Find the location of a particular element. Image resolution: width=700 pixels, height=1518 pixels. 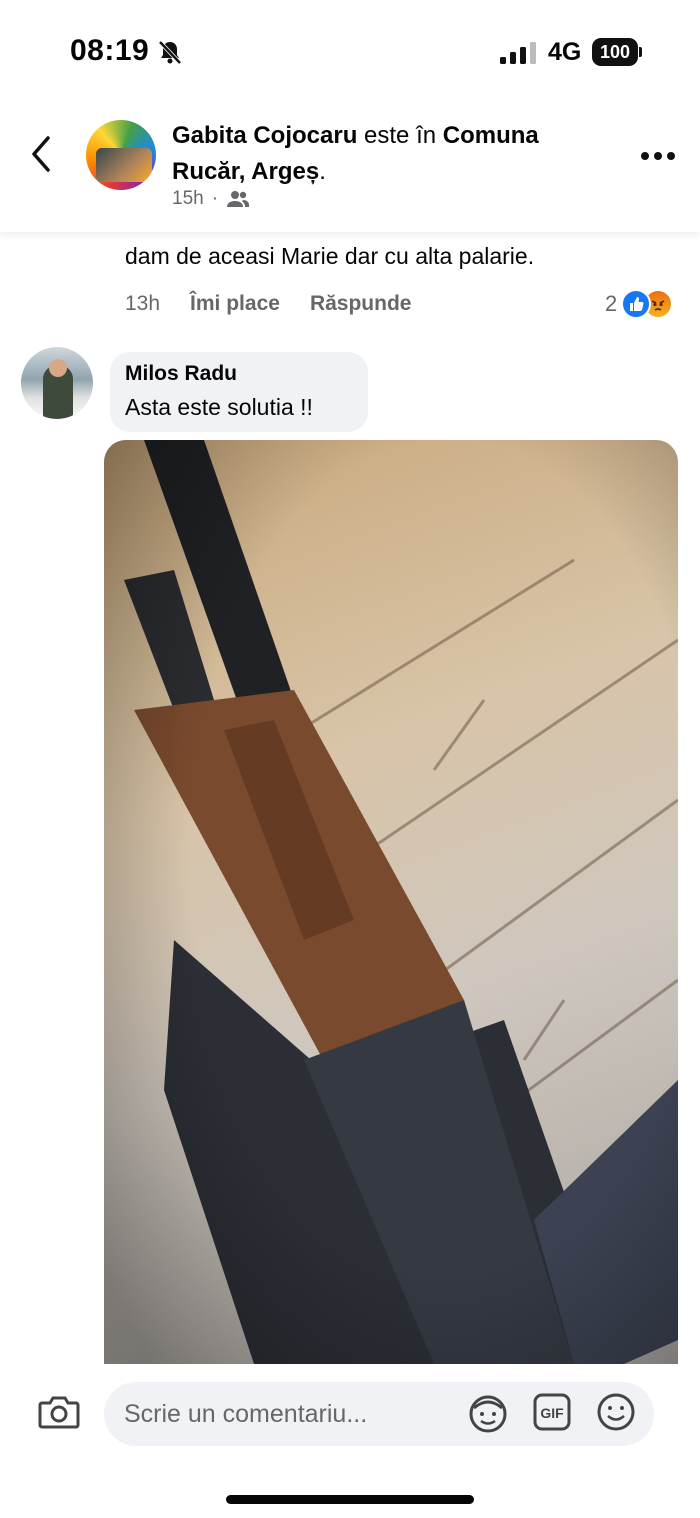

comment-composer: Scrie un comentariu... GIF is located at coordinates (350, 1441).